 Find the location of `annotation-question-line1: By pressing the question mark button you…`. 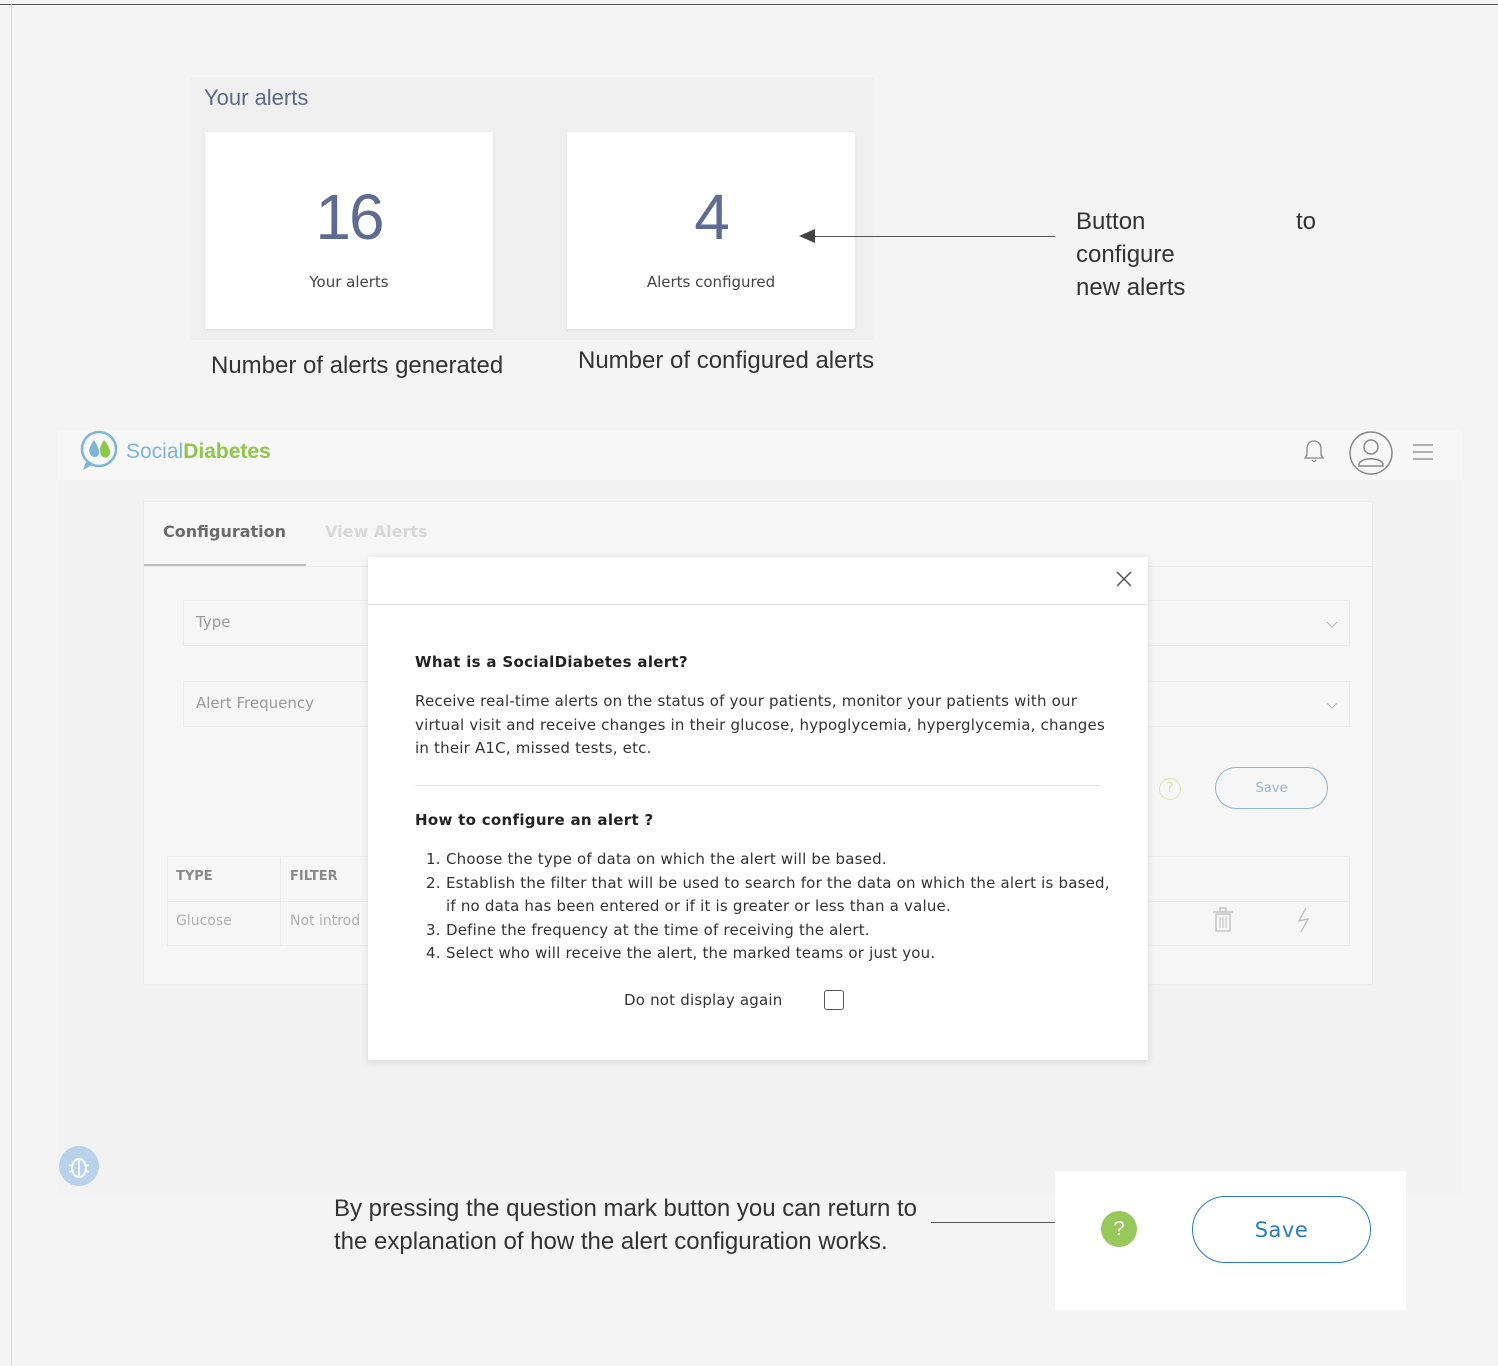

annotation-question-line1: By pressing the question mark button you… is located at coordinates (625, 1208).